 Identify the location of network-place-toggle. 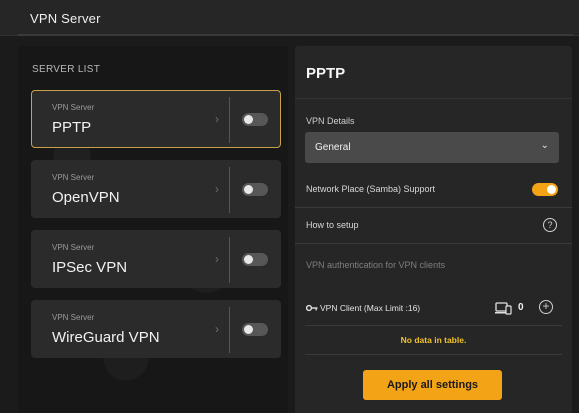
(545, 189).